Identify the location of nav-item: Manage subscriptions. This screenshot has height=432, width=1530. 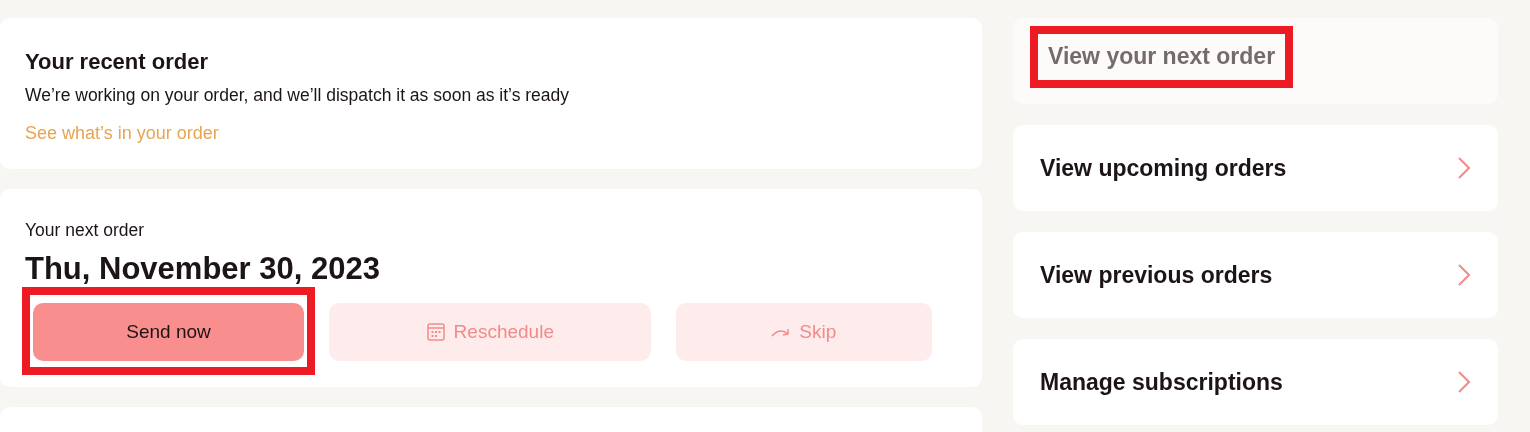
(1255, 382).